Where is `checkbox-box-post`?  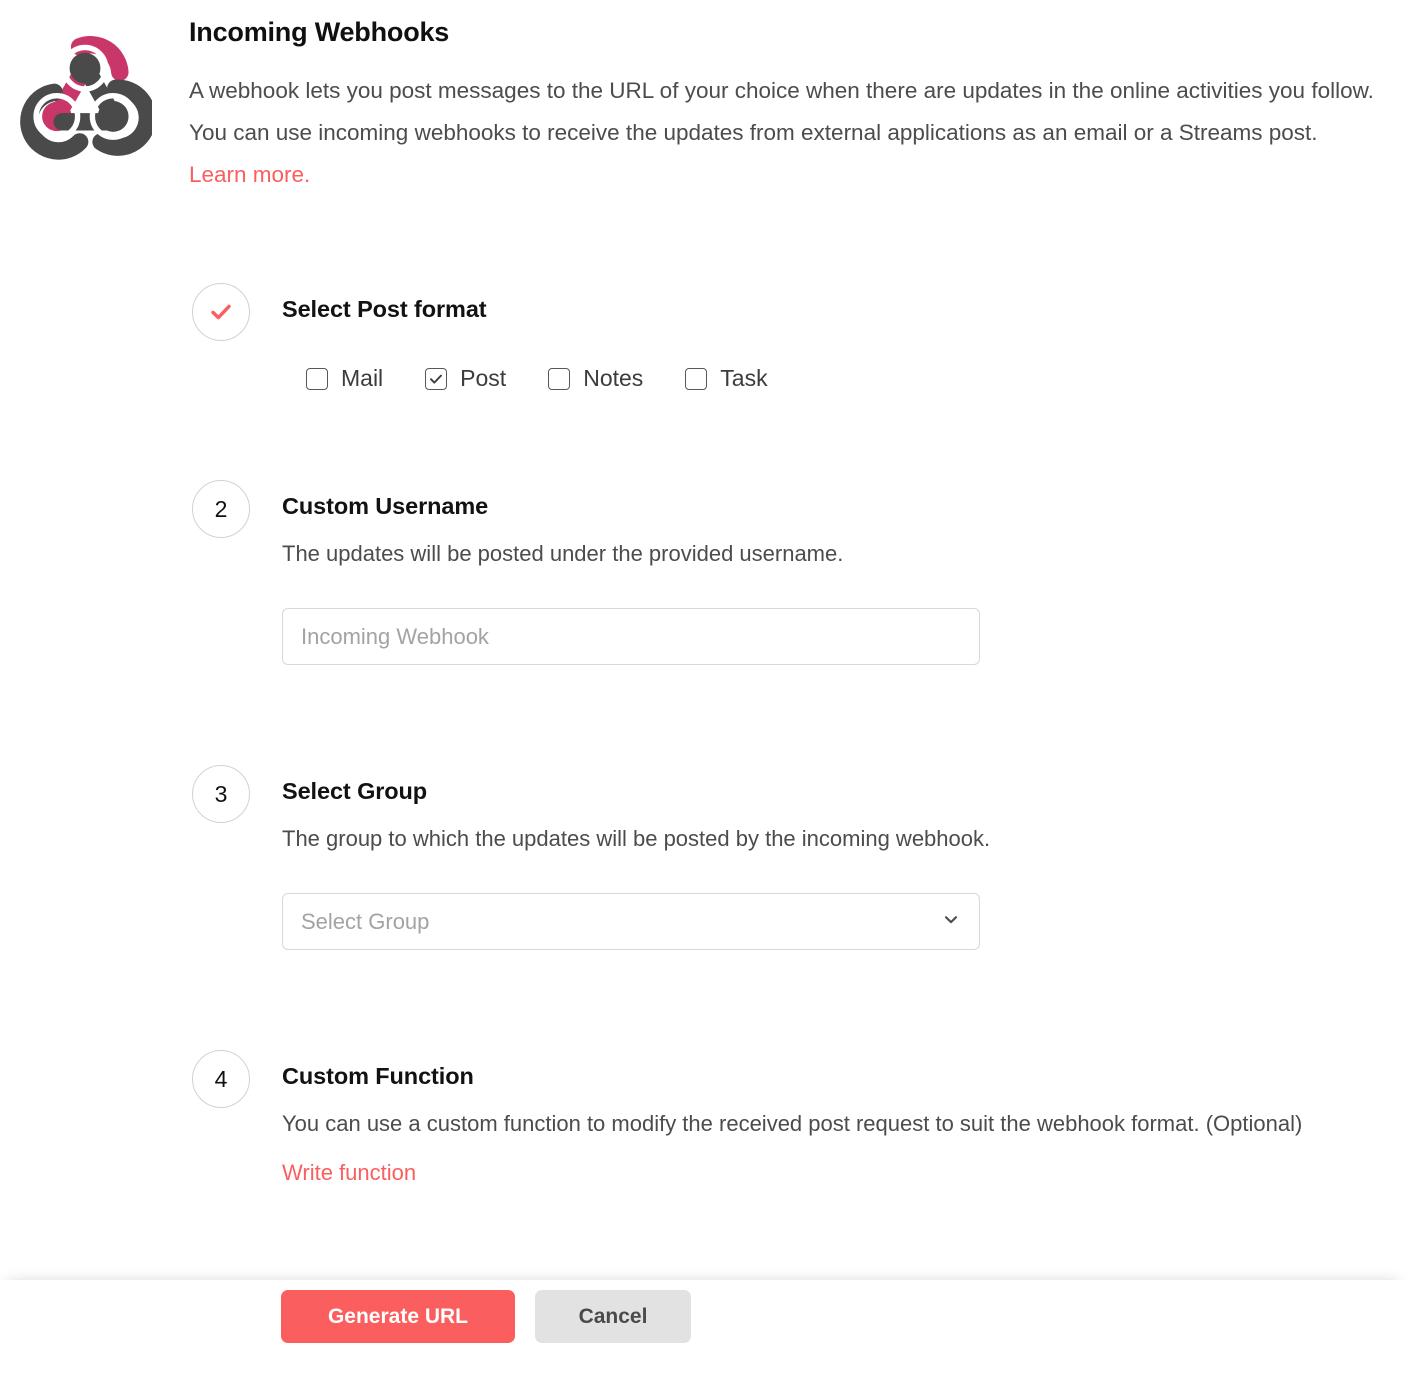 checkbox-box-post is located at coordinates (436, 378).